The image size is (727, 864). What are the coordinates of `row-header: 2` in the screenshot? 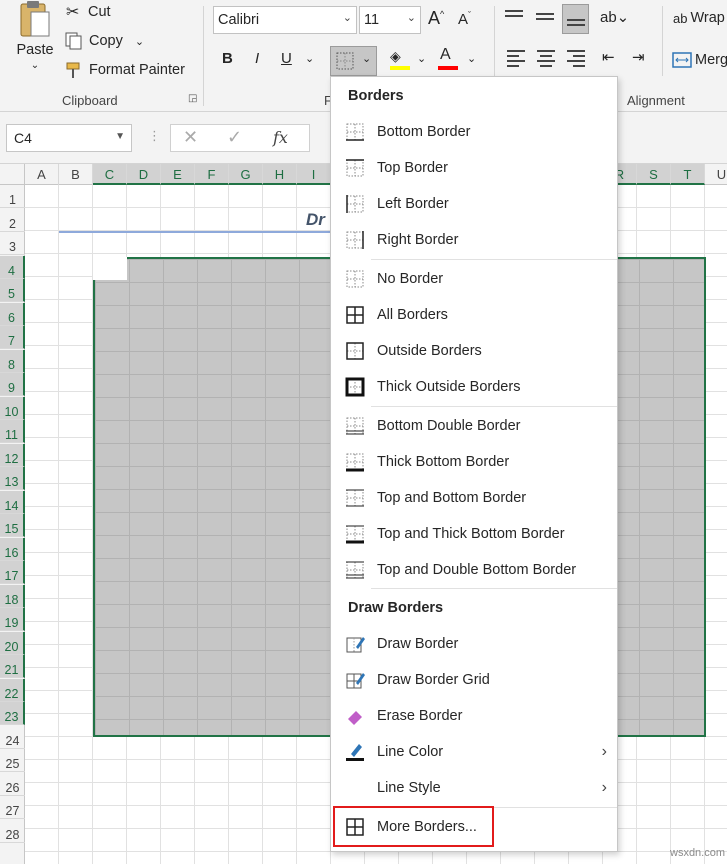 It's located at (12, 220).